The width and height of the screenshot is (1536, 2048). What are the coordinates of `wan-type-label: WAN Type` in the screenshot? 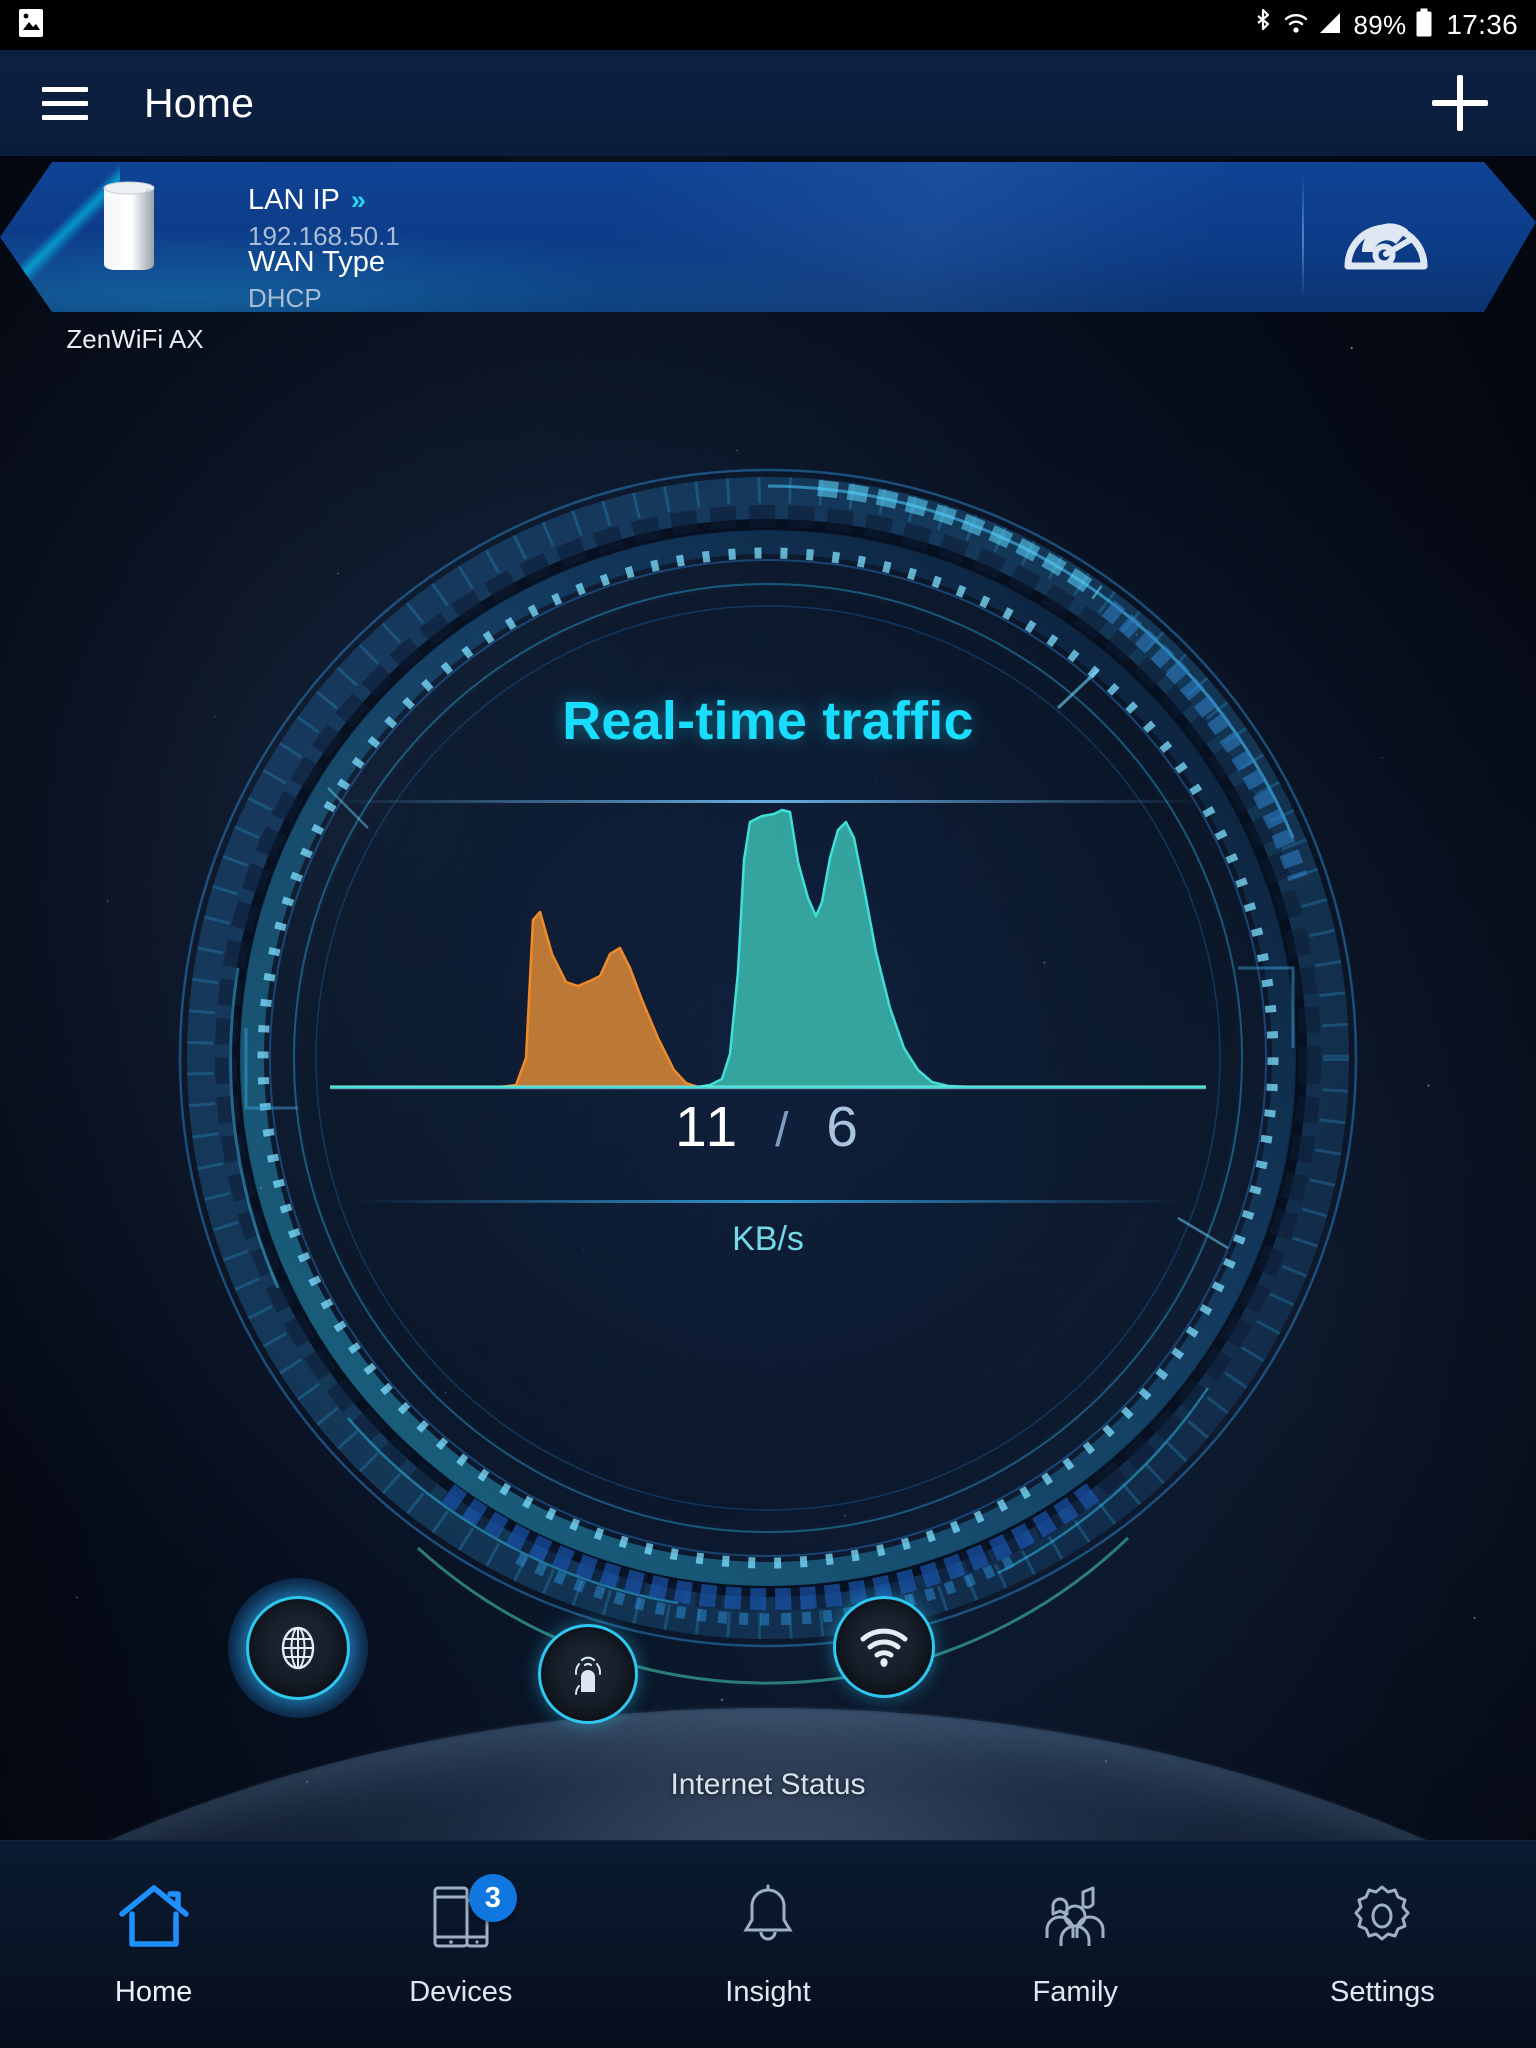 It's located at (316, 262).